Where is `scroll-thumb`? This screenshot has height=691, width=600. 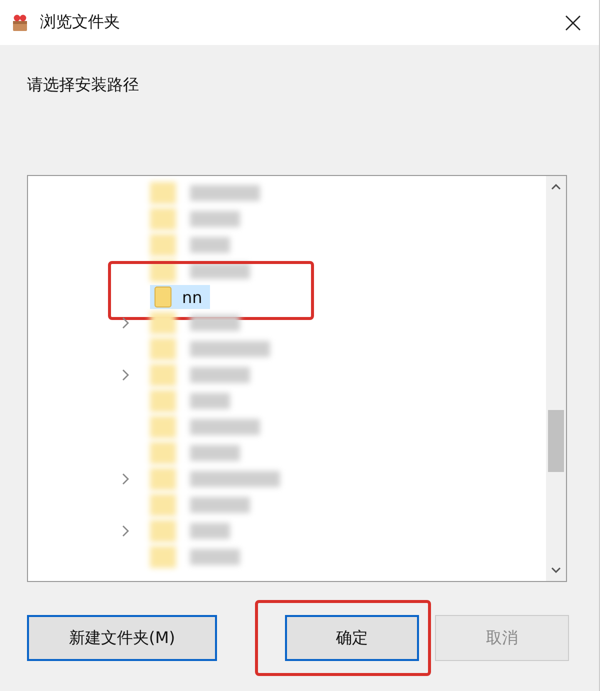 scroll-thumb is located at coordinates (556, 441).